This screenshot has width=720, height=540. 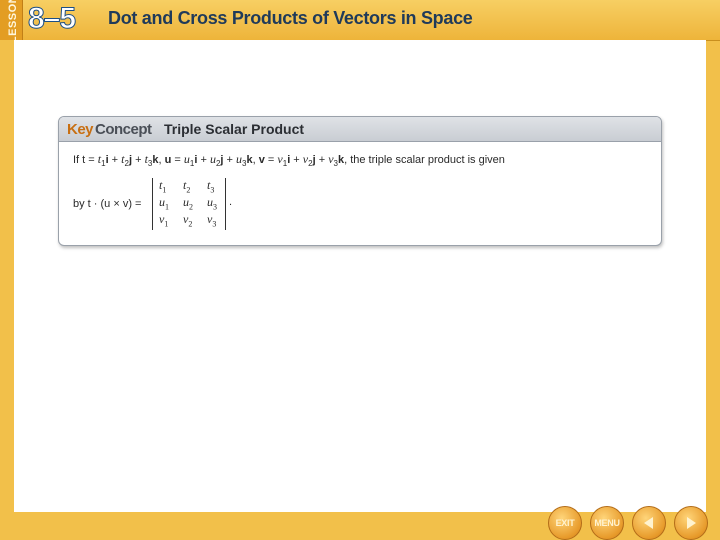 What do you see at coordinates (234, 129) in the screenshot?
I see `key-concept-title: Triple Scalar Product` at bounding box center [234, 129].